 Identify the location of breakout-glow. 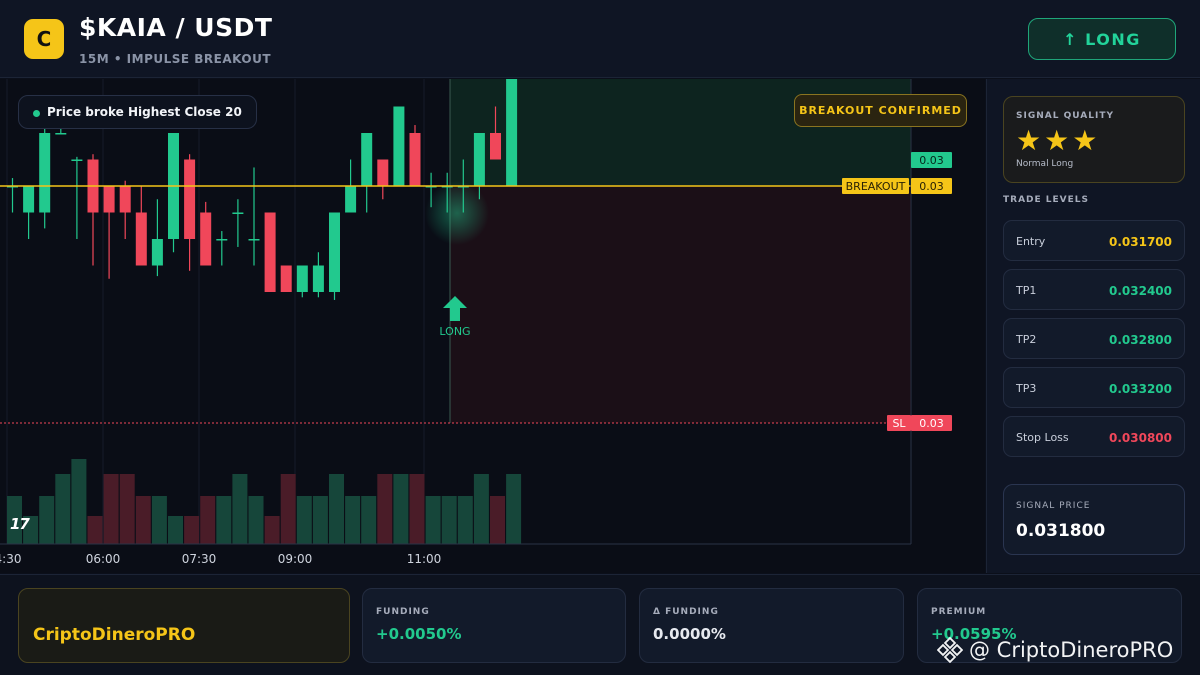
(457, 213).